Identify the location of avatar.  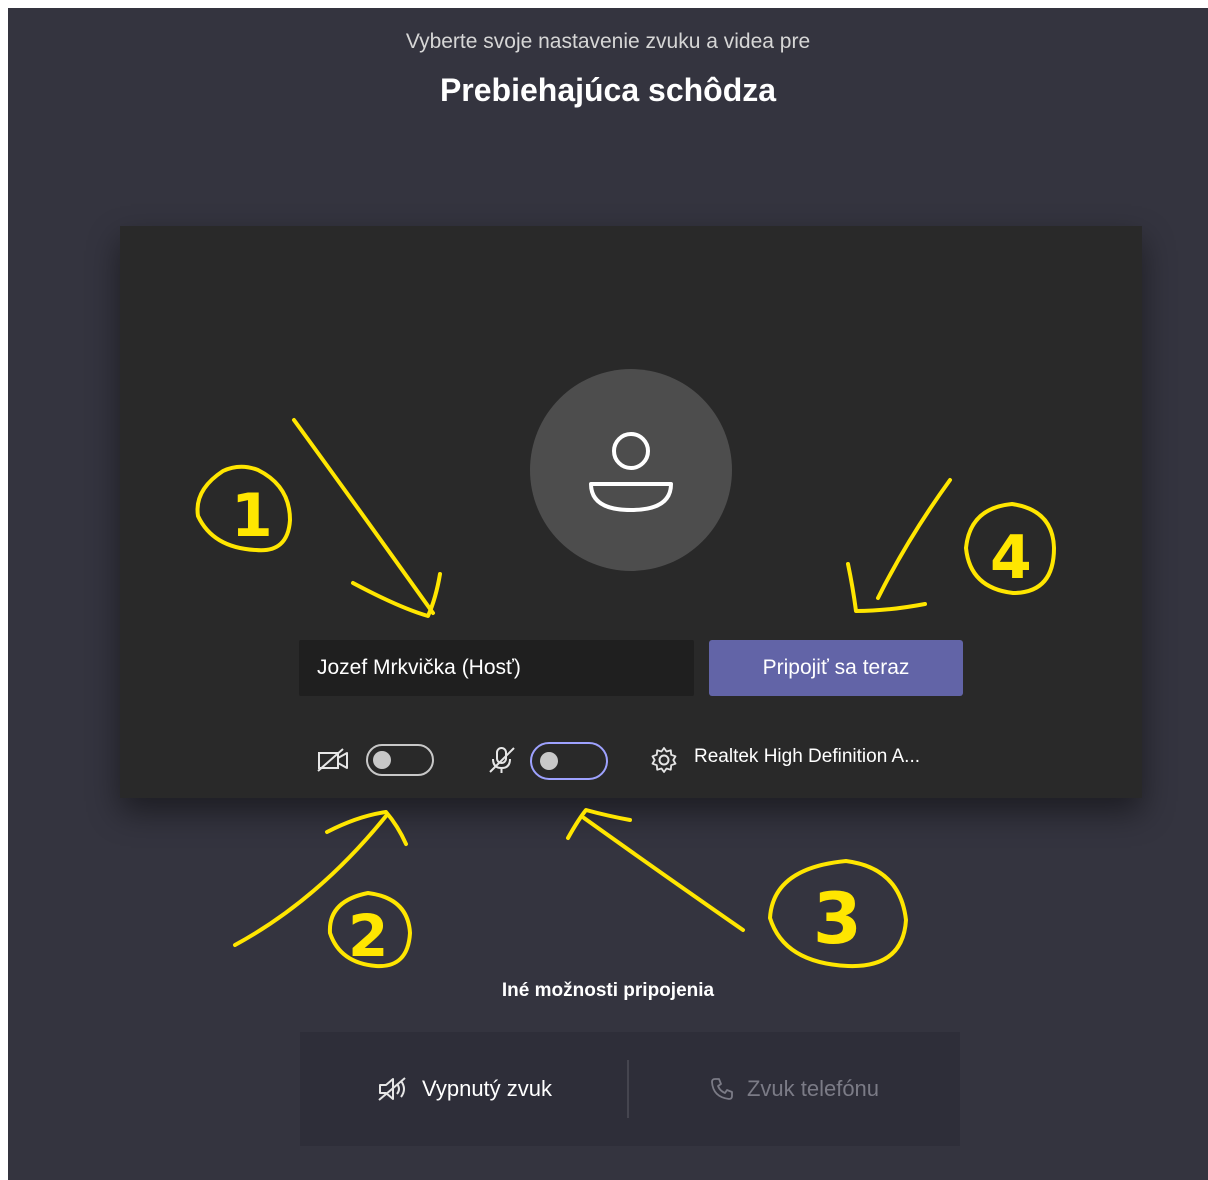
(631, 470).